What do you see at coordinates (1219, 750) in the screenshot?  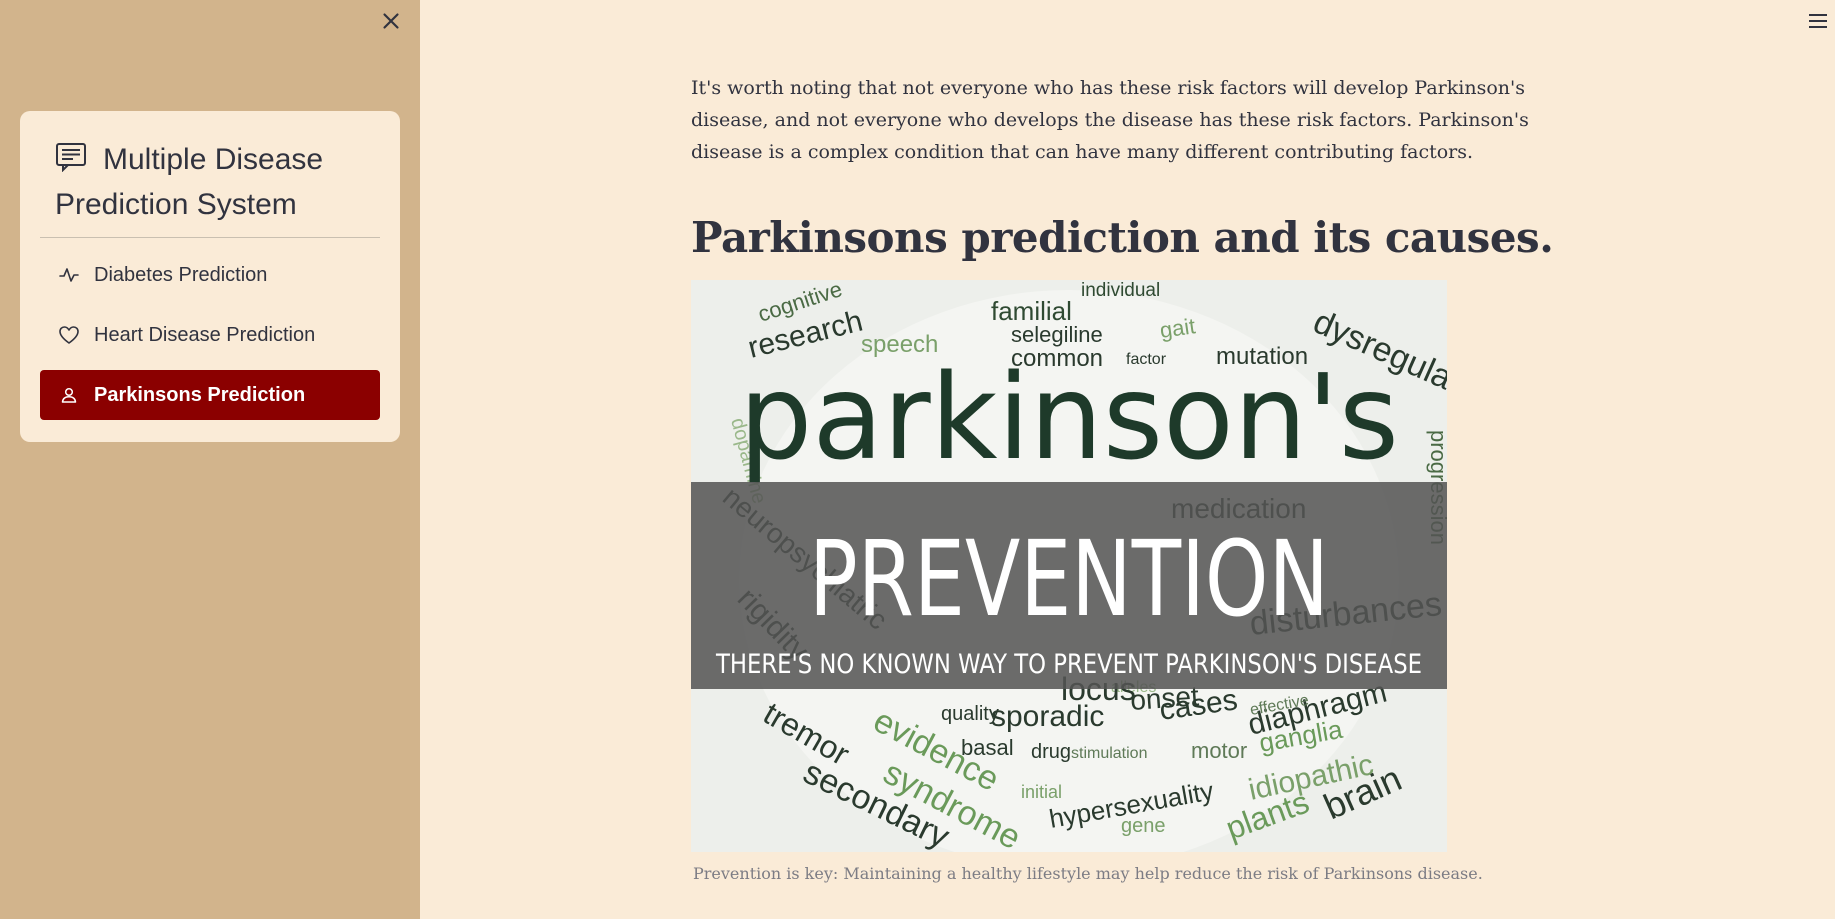 I see `word-cloud-word: motor` at bounding box center [1219, 750].